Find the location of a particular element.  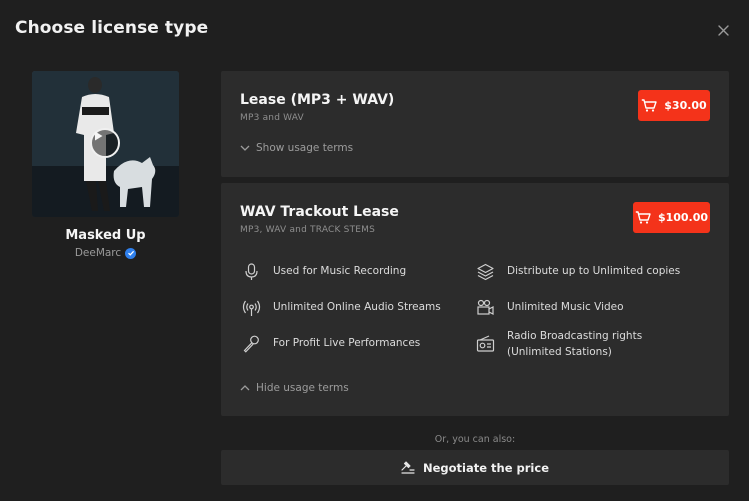

play-icon is located at coordinates (99, 136).